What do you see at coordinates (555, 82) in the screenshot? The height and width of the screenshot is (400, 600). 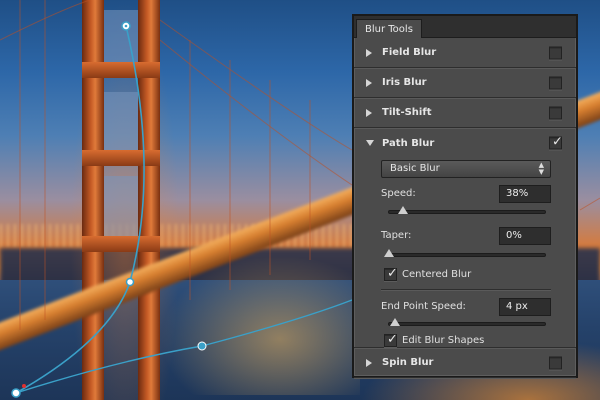 I see `iris-blur-checkbox` at bounding box center [555, 82].